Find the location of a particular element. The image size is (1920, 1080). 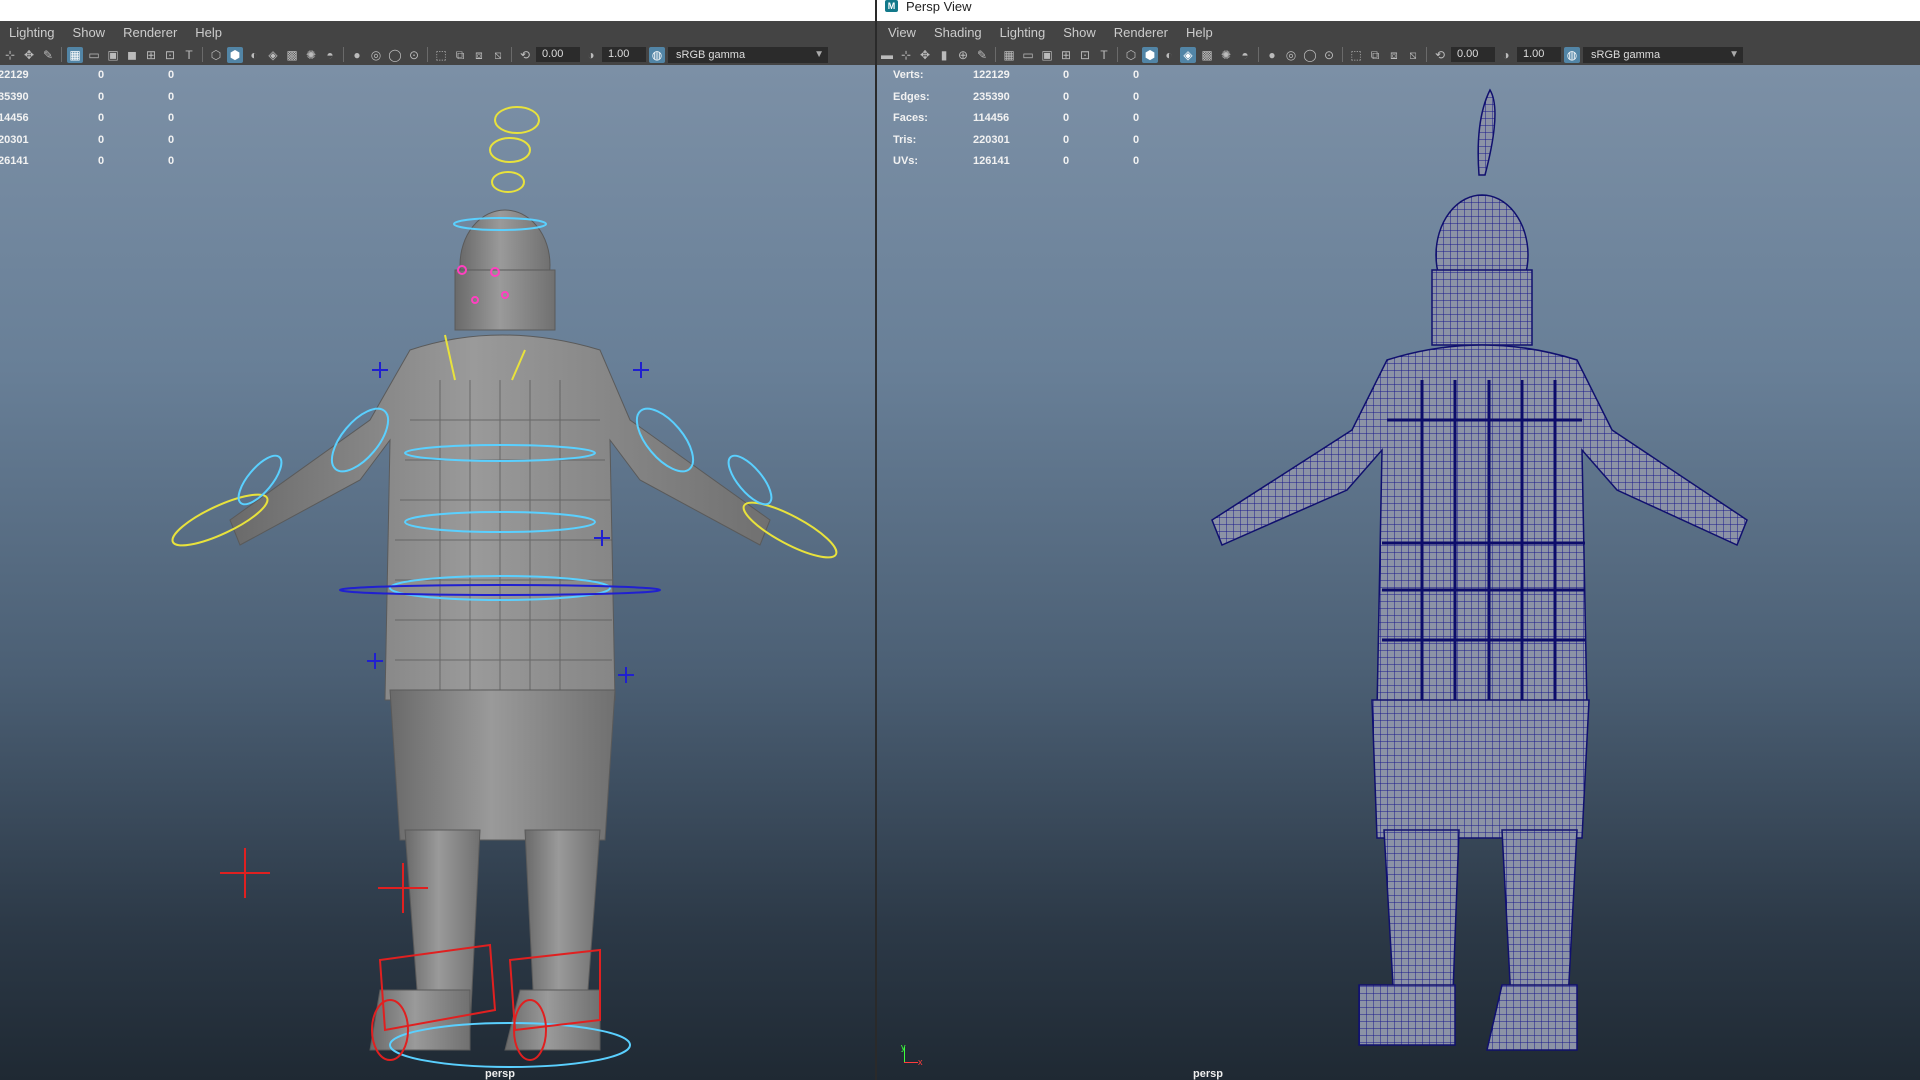

camera-attributes-icon: ▬ is located at coordinates (887, 55).